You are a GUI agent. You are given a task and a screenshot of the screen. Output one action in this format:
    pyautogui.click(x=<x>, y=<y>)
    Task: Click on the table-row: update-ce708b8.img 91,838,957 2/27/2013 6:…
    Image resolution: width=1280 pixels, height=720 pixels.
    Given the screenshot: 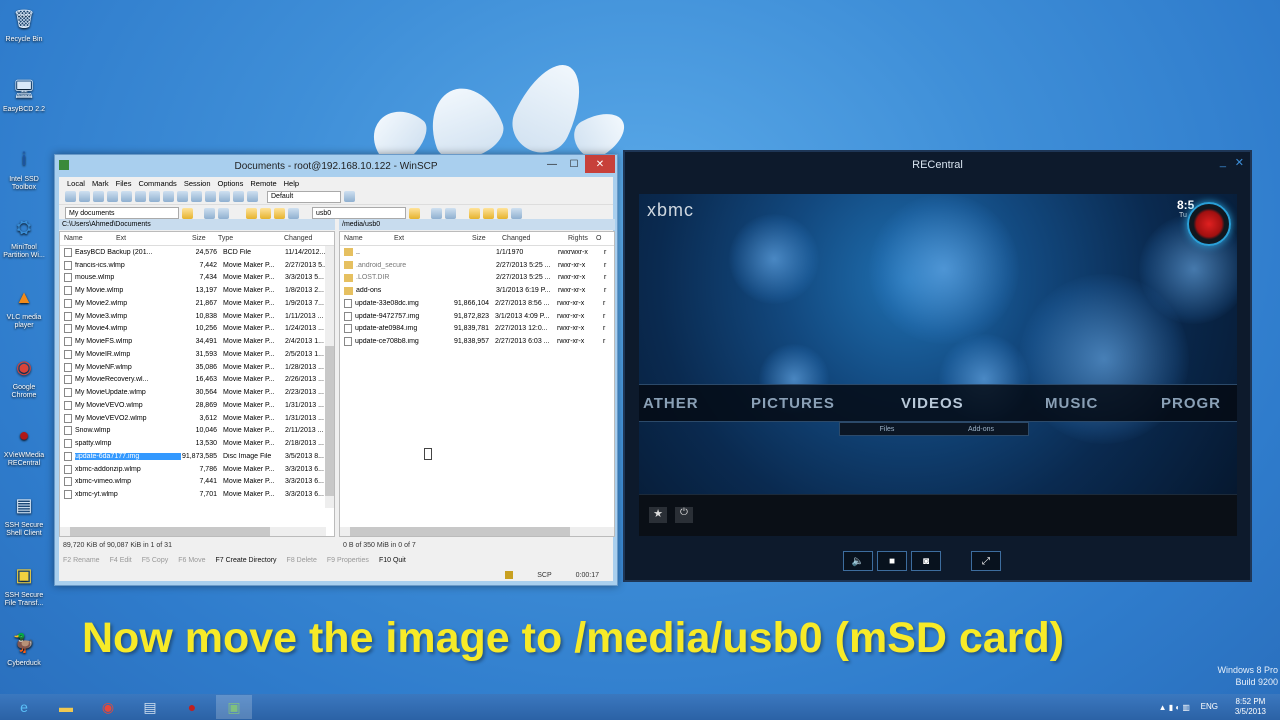 What is the action you would take?
    pyautogui.click(x=477, y=341)
    